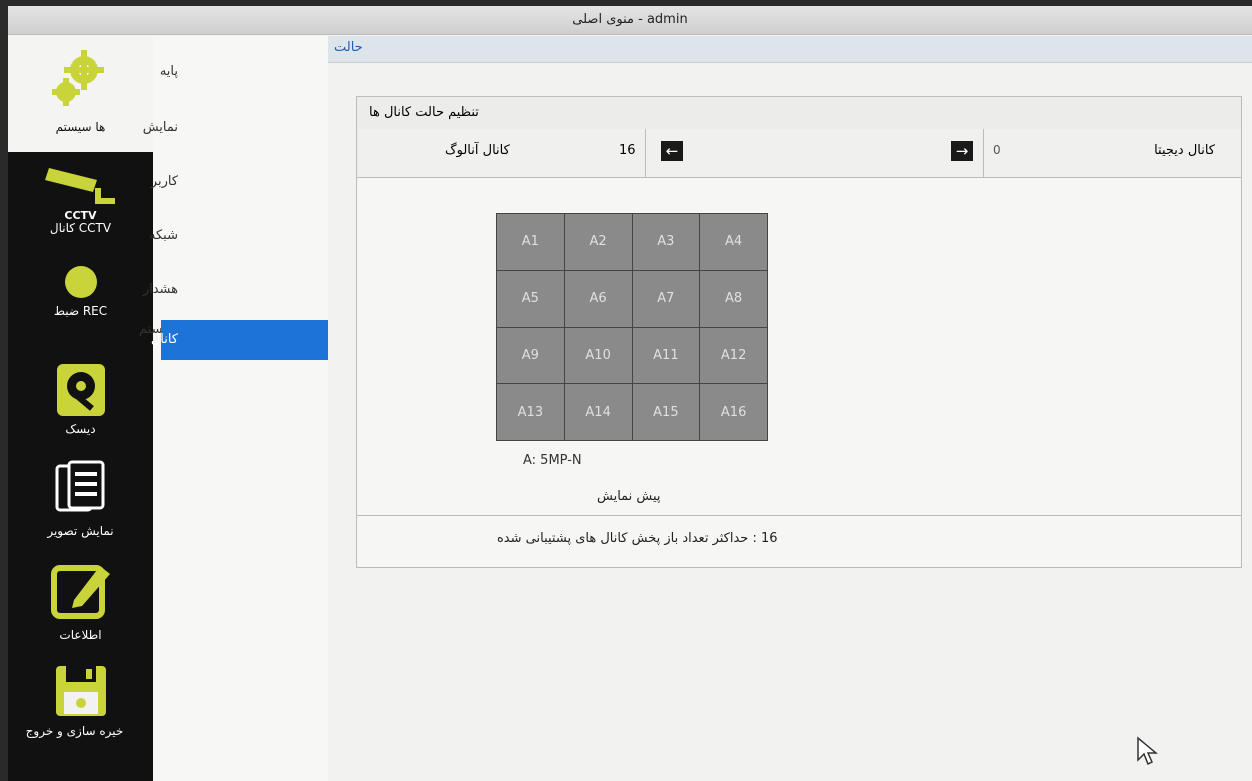 The width and height of the screenshot is (1252, 781). What do you see at coordinates (80, 303) in the screenshot?
I see `toolbar-record: REC ضبط` at bounding box center [80, 303].